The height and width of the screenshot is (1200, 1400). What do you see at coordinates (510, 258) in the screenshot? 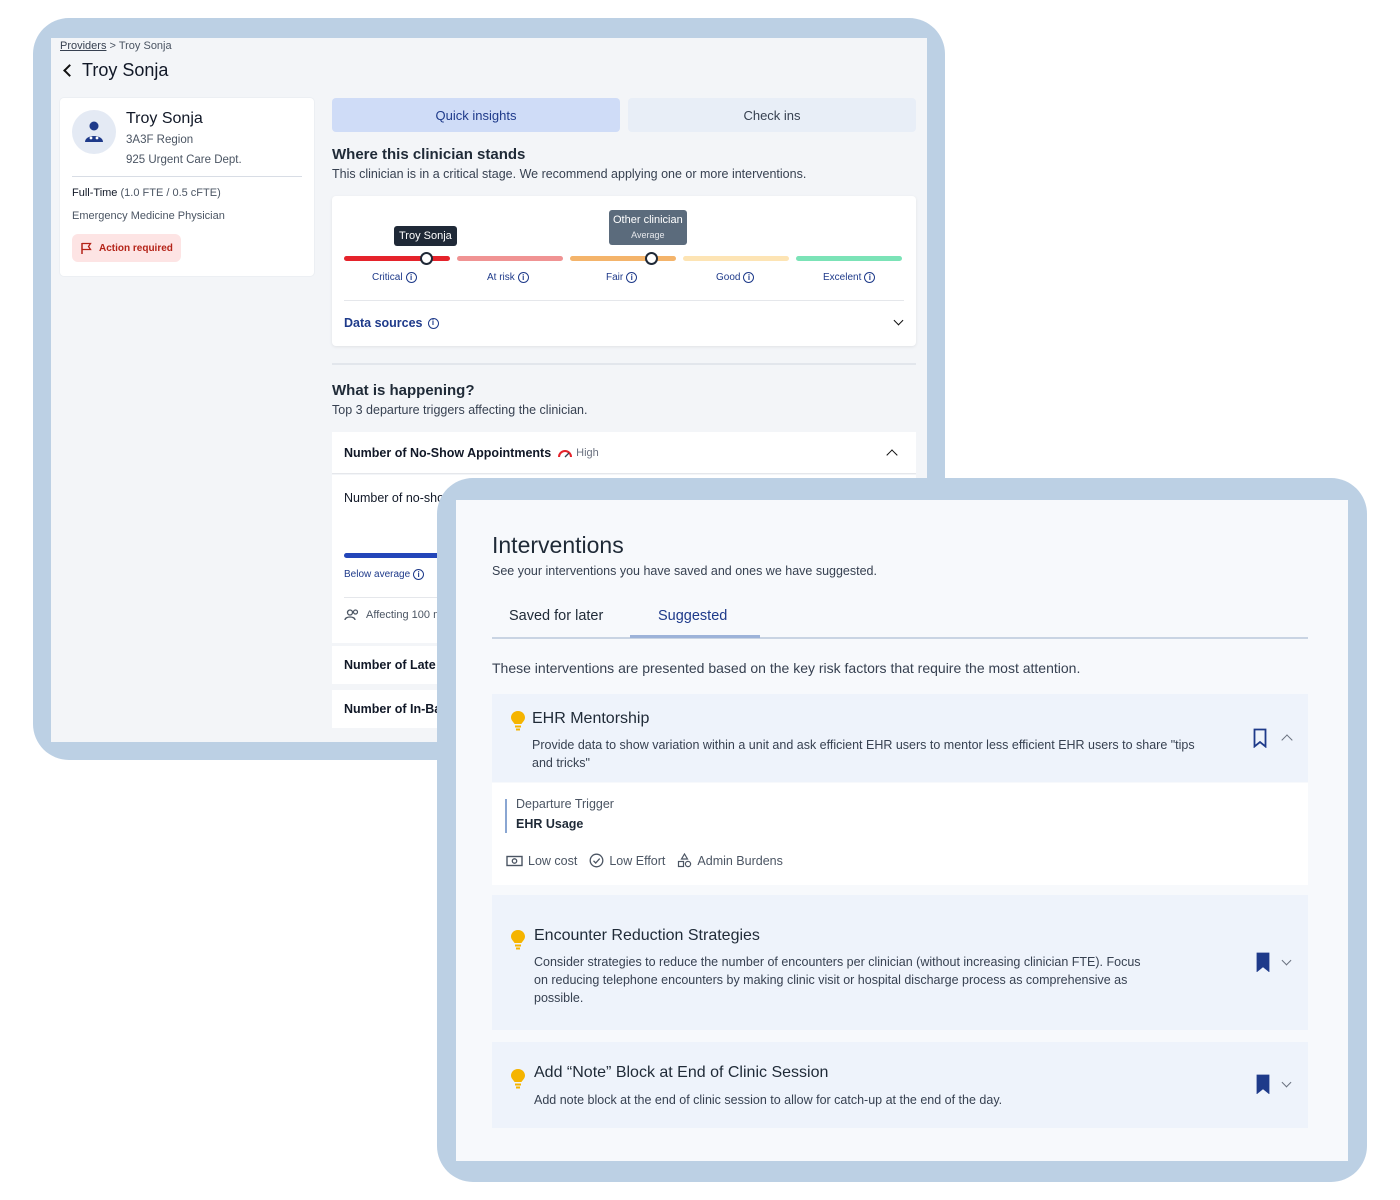
I see `stage-segment-at-risk` at bounding box center [510, 258].